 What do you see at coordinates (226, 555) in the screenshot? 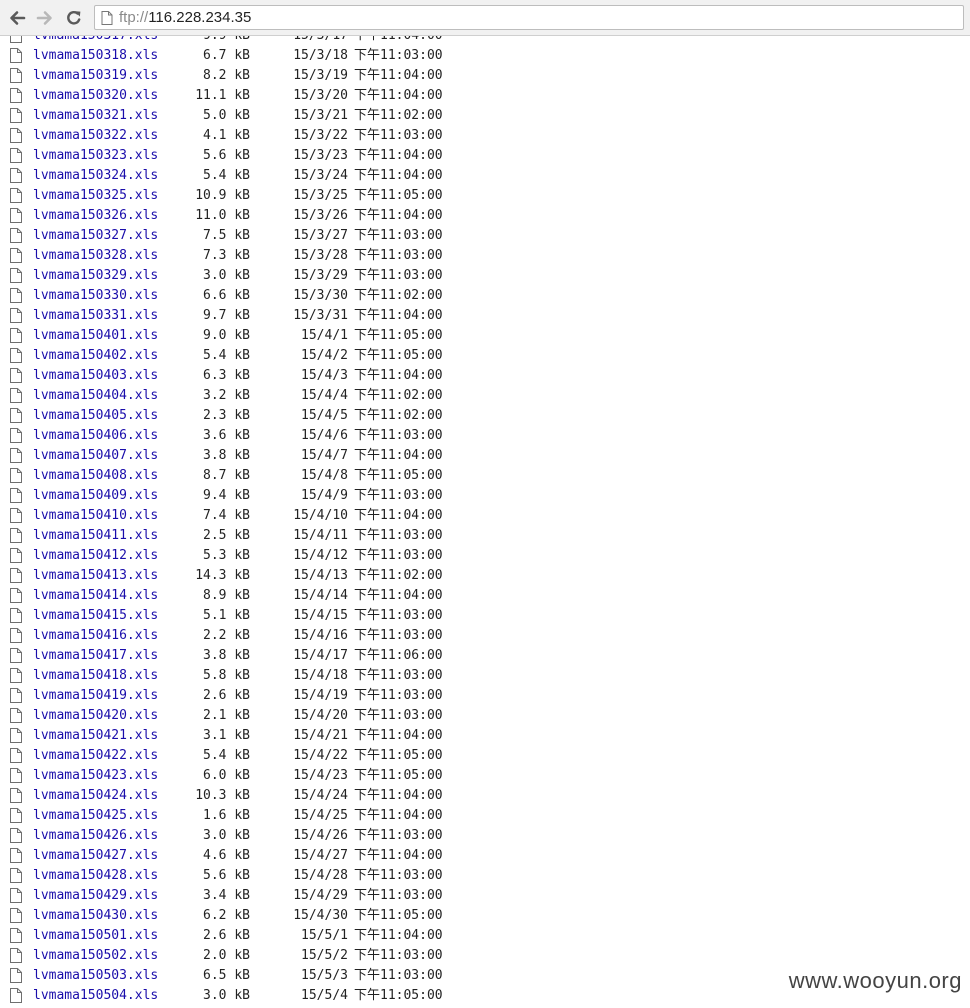
I see `file-size: 5.3 kB` at bounding box center [226, 555].